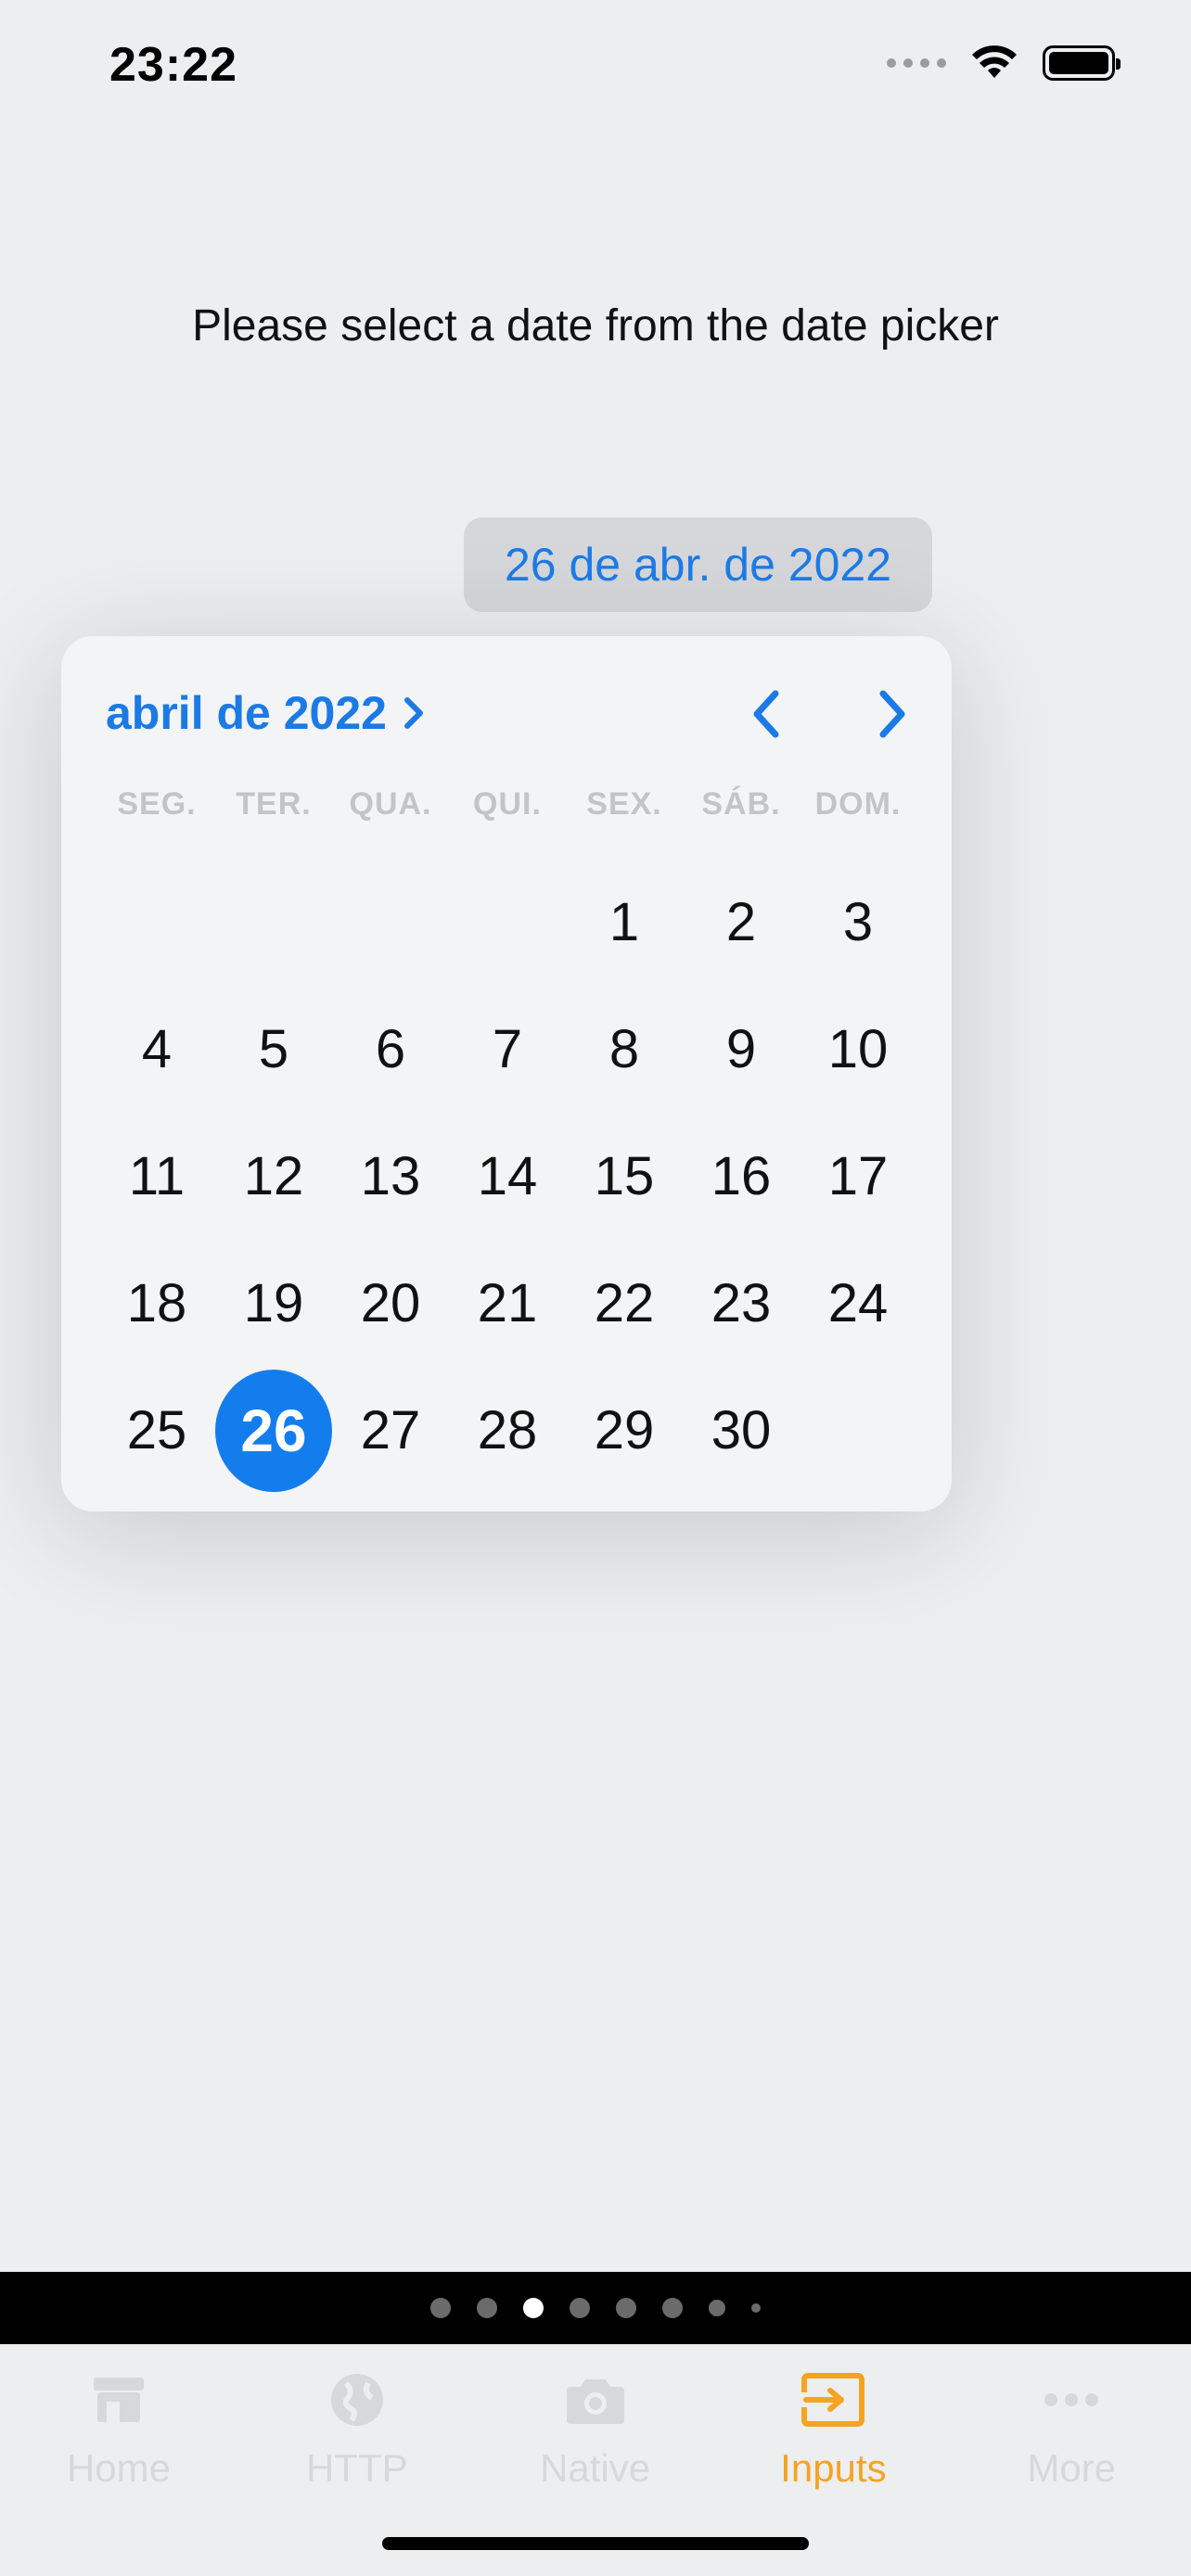 The height and width of the screenshot is (2576, 1191). I want to click on tab-http: HTTP, so click(357, 2427).